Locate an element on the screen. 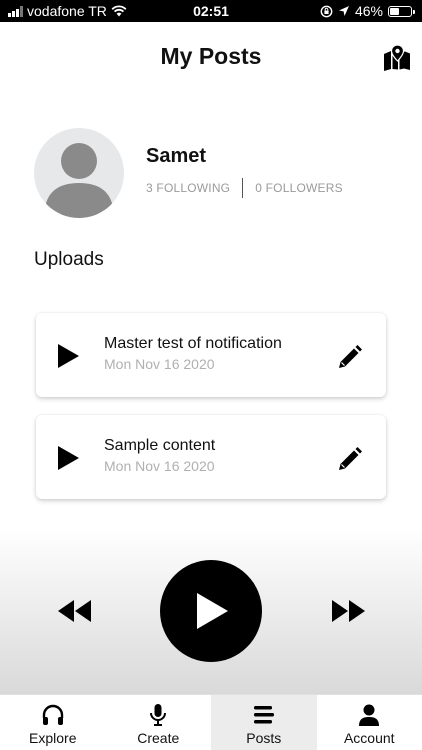  list-icon is located at coordinates (263, 715).